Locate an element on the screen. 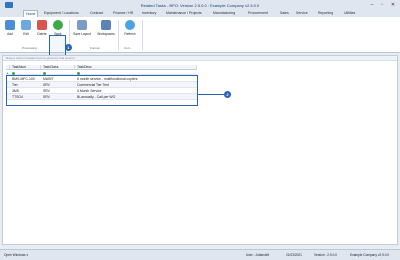  close-button: ✕ is located at coordinates (393, 5).